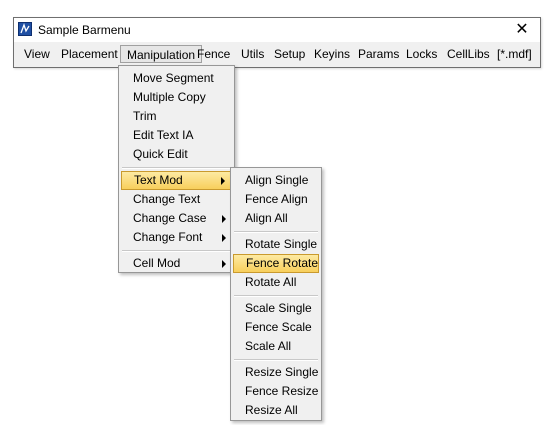 The height and width of the screenshot is (425, 559). What do you see at coordinates (514, 54) in the screenshot?
I see `menu-mdf: [*.mdf]` at bounding box center [514, 54].